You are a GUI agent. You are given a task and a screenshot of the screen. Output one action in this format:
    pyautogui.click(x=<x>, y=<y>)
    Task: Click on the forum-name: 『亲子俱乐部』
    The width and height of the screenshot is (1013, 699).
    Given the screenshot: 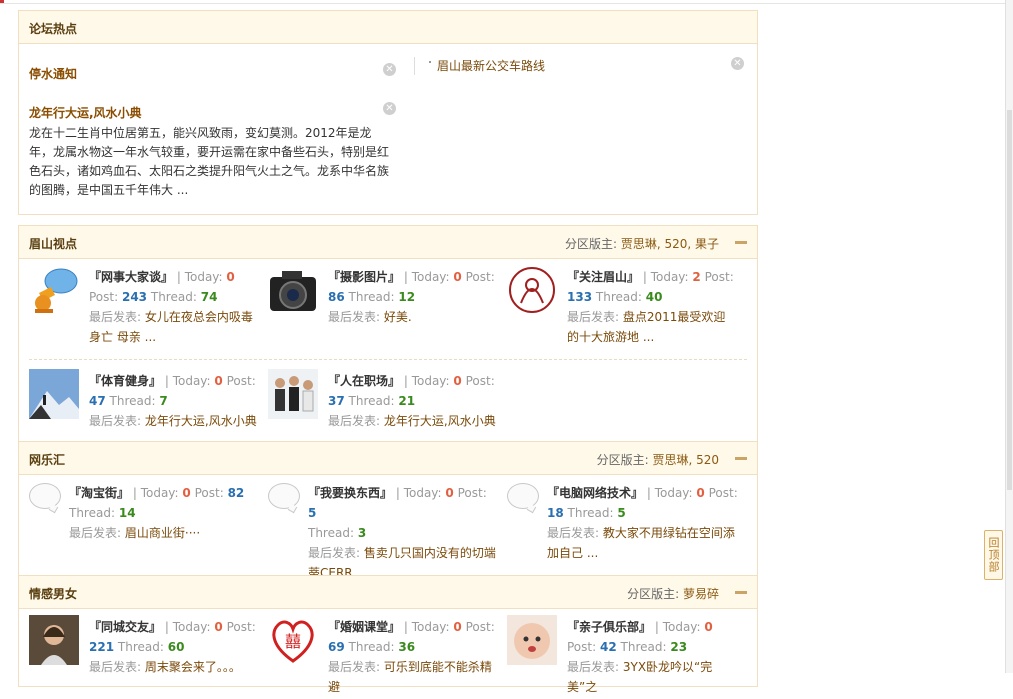 What is the action you would take?
    pyautogui.click(x=609, y=627)
    